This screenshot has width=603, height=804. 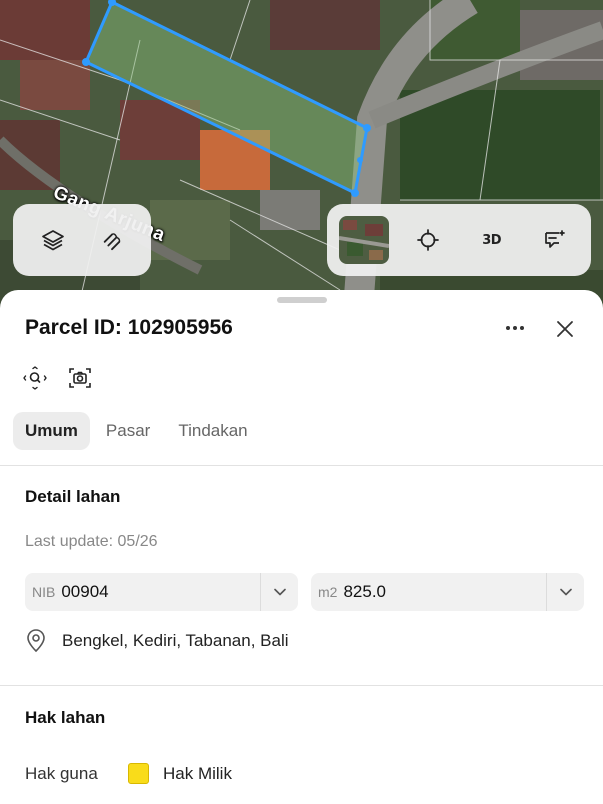 What do you see at coordinates (302, 300) in the screenshot?
I see `drag-handle` at bounding box center [302, 300].